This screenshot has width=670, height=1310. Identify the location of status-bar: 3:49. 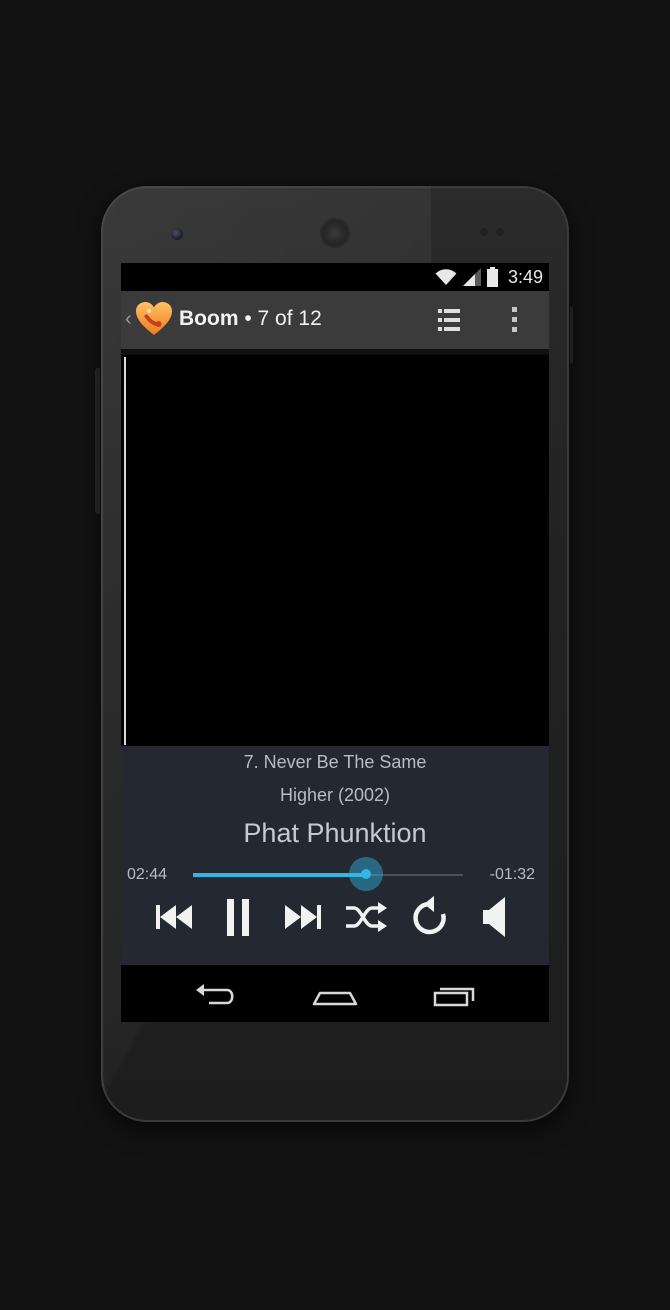
(335, 277).